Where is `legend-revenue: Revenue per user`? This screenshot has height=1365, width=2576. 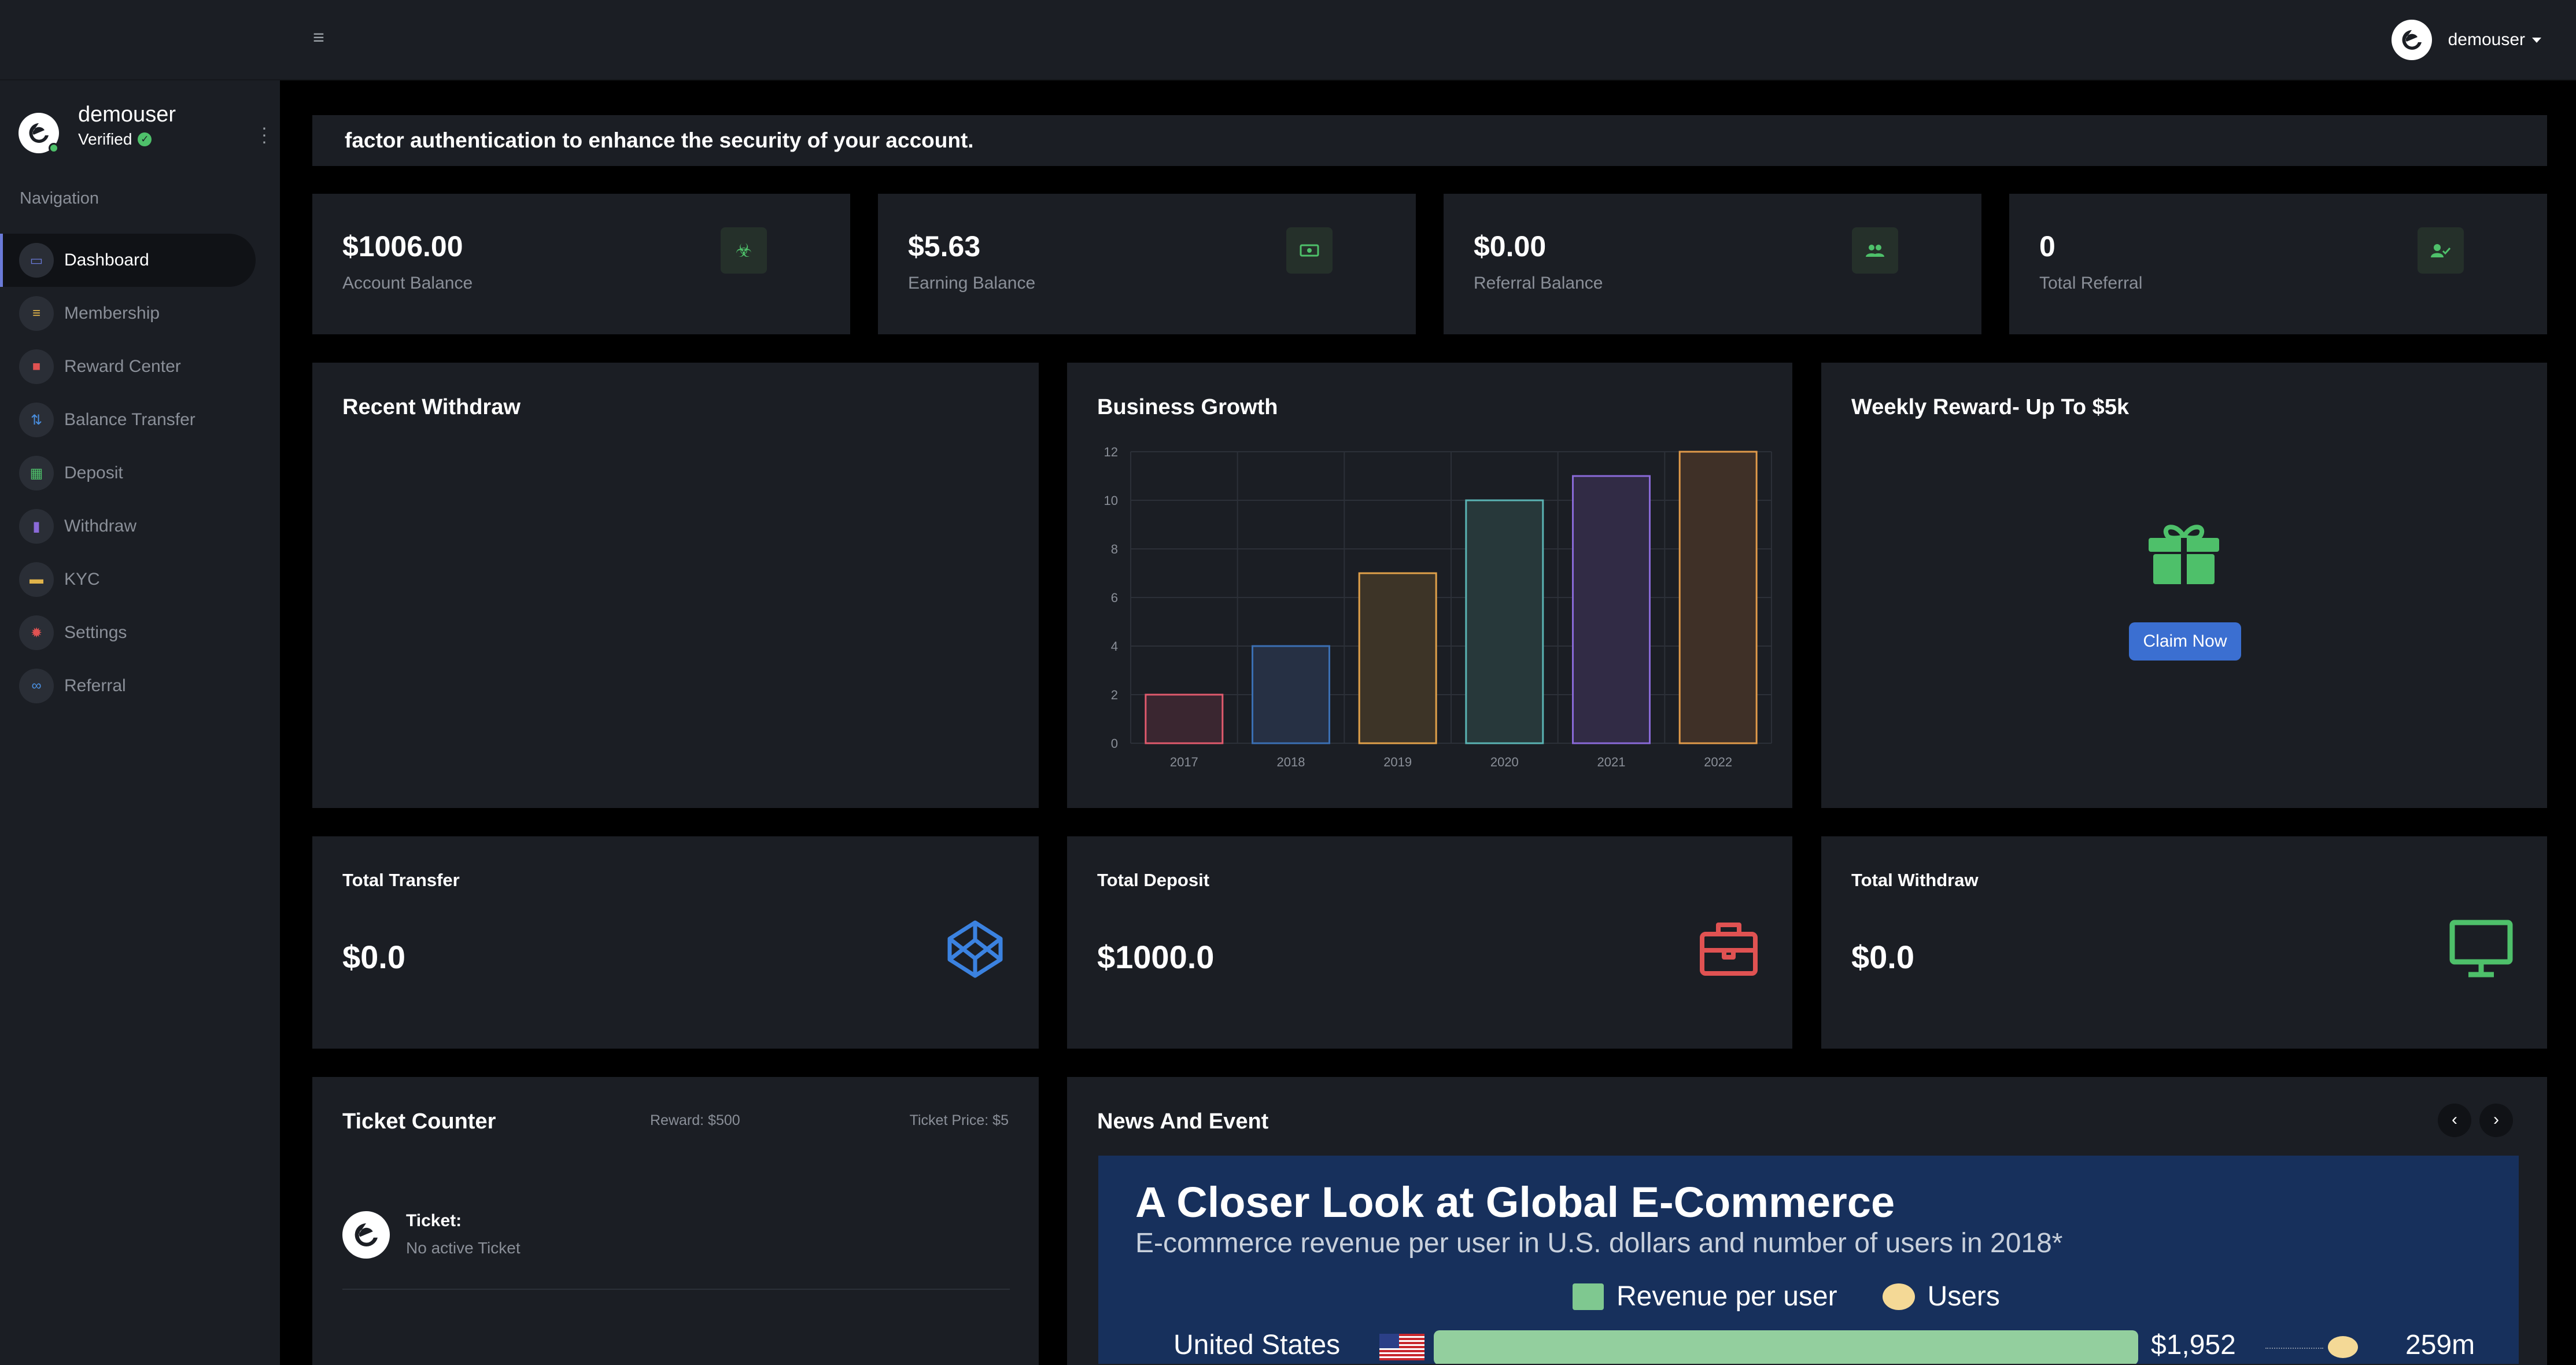
legend-revenue: Revenue per user is located at coordinates (1727, 1296).